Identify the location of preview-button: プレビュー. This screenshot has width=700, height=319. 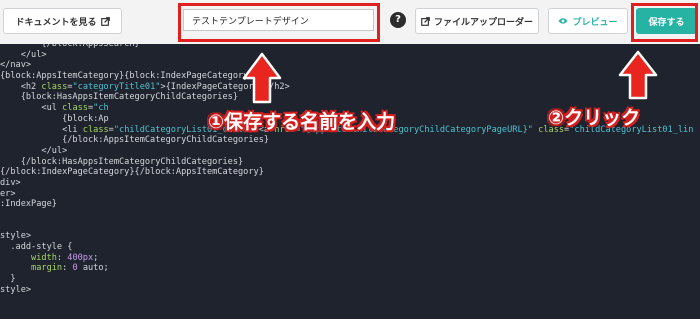
(588, 21).